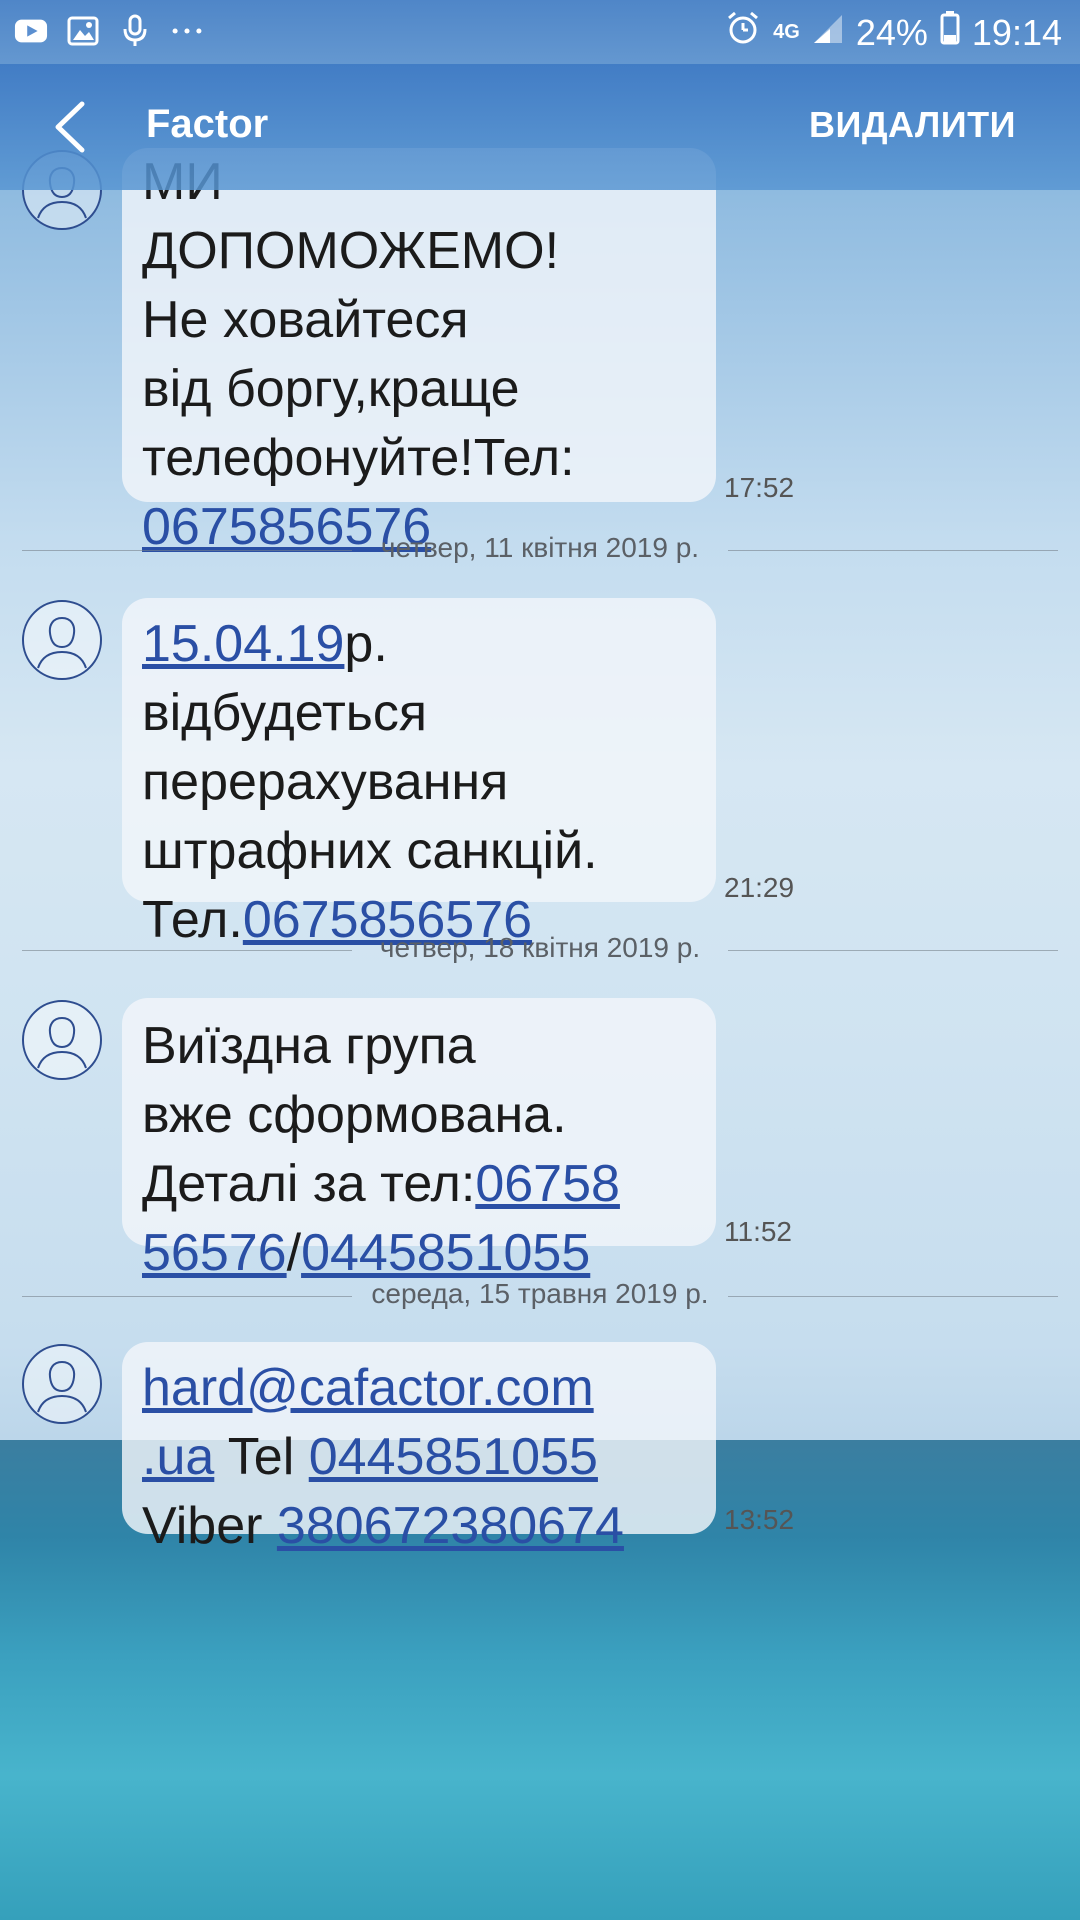 The height and width of the screenshot is (1920, 1080). Describe the element at coordinates (1016, 32) in the screenshot. I see `clock: 19:14` at that location.